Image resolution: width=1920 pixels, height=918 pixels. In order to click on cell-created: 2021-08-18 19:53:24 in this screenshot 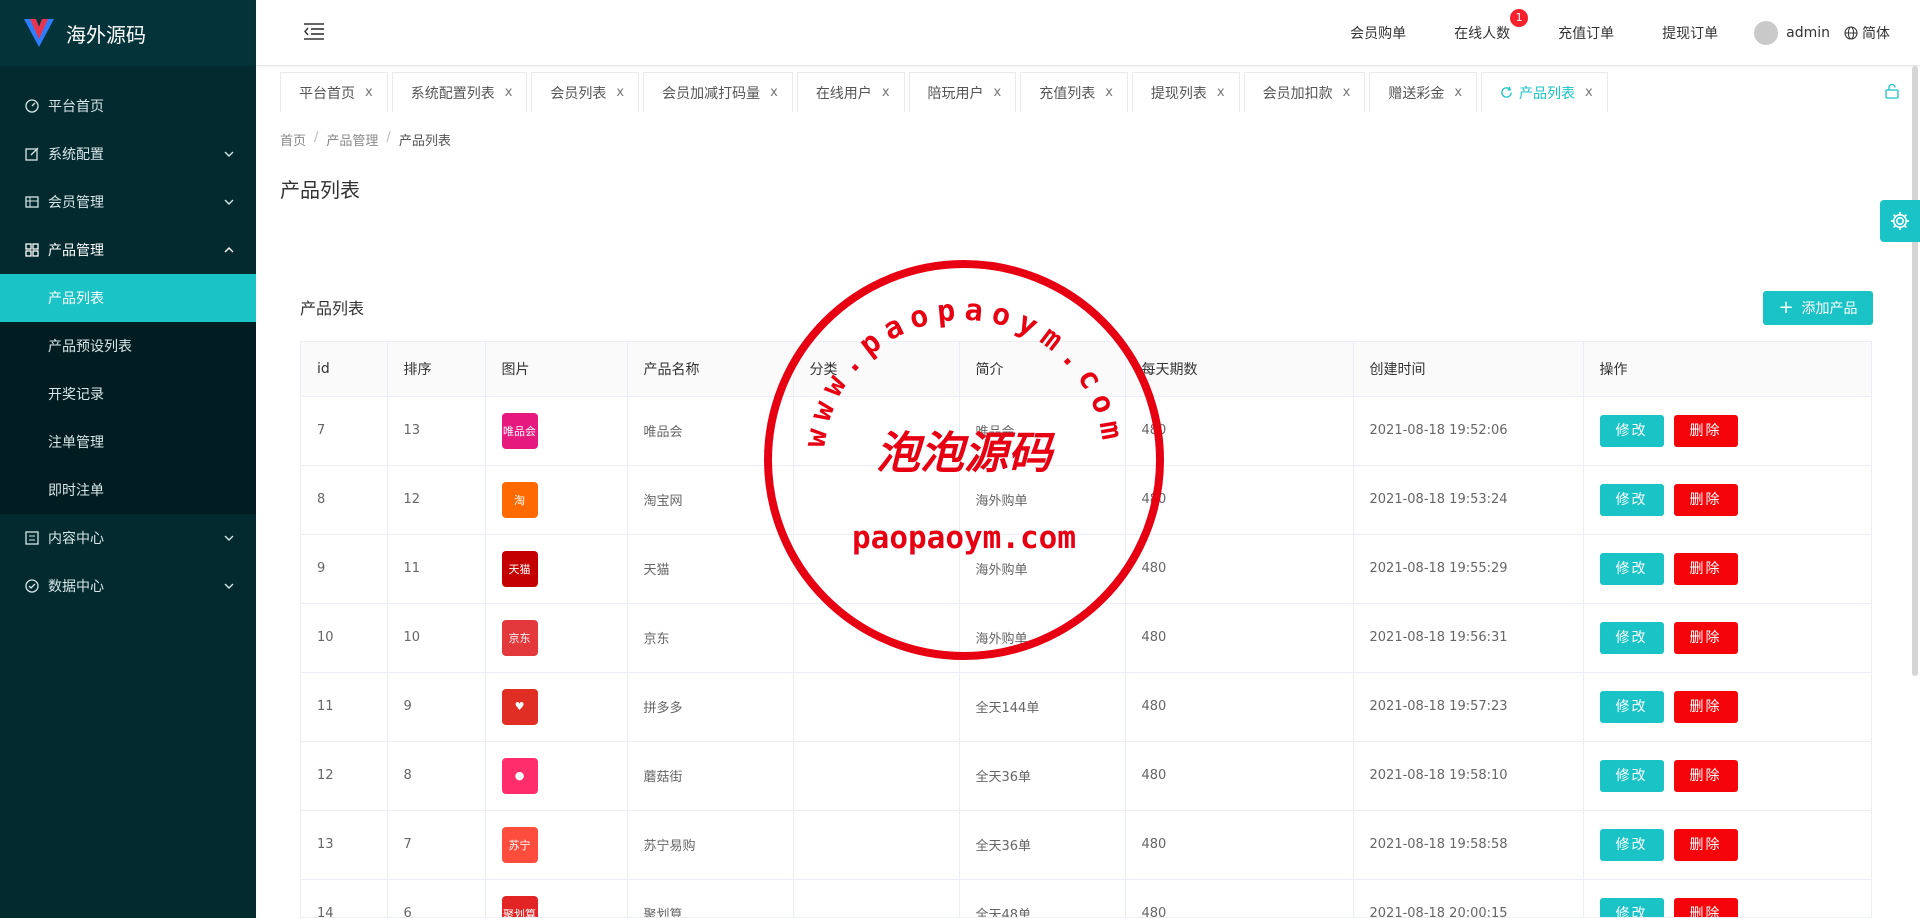, I will do `click(1468, 500)`.